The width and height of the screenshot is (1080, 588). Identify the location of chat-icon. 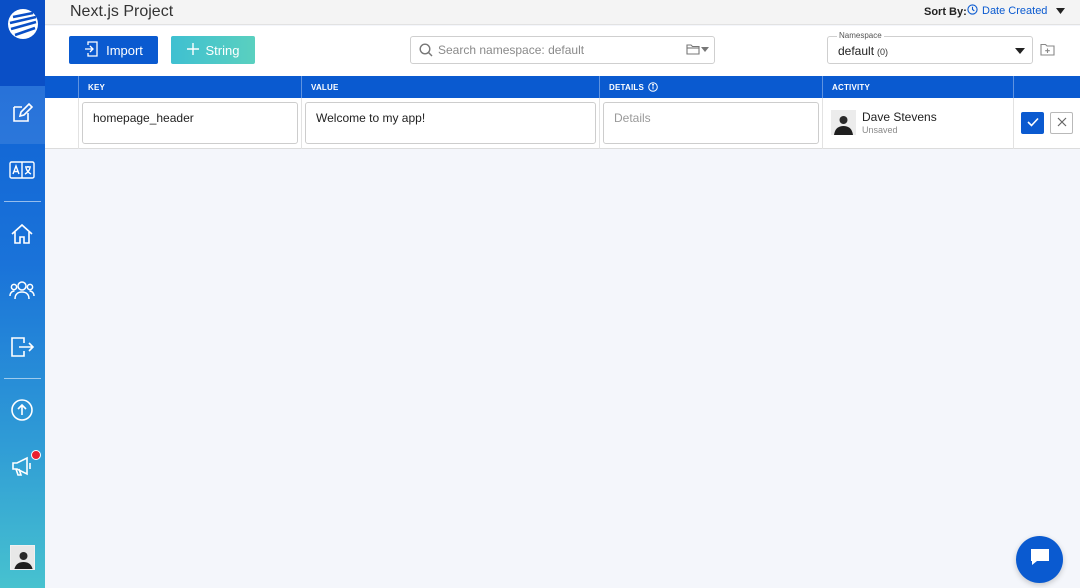
(1040, 559).